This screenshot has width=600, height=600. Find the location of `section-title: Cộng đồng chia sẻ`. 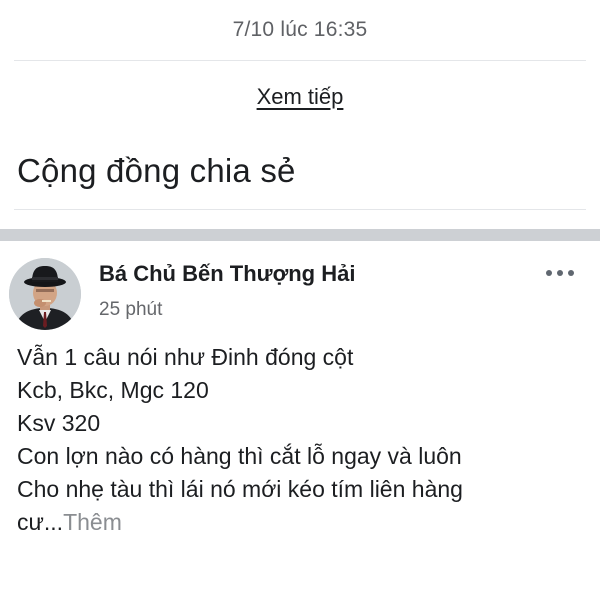

section-title: Cộng đồng chia sẻ is located at coordinates (156, 170).